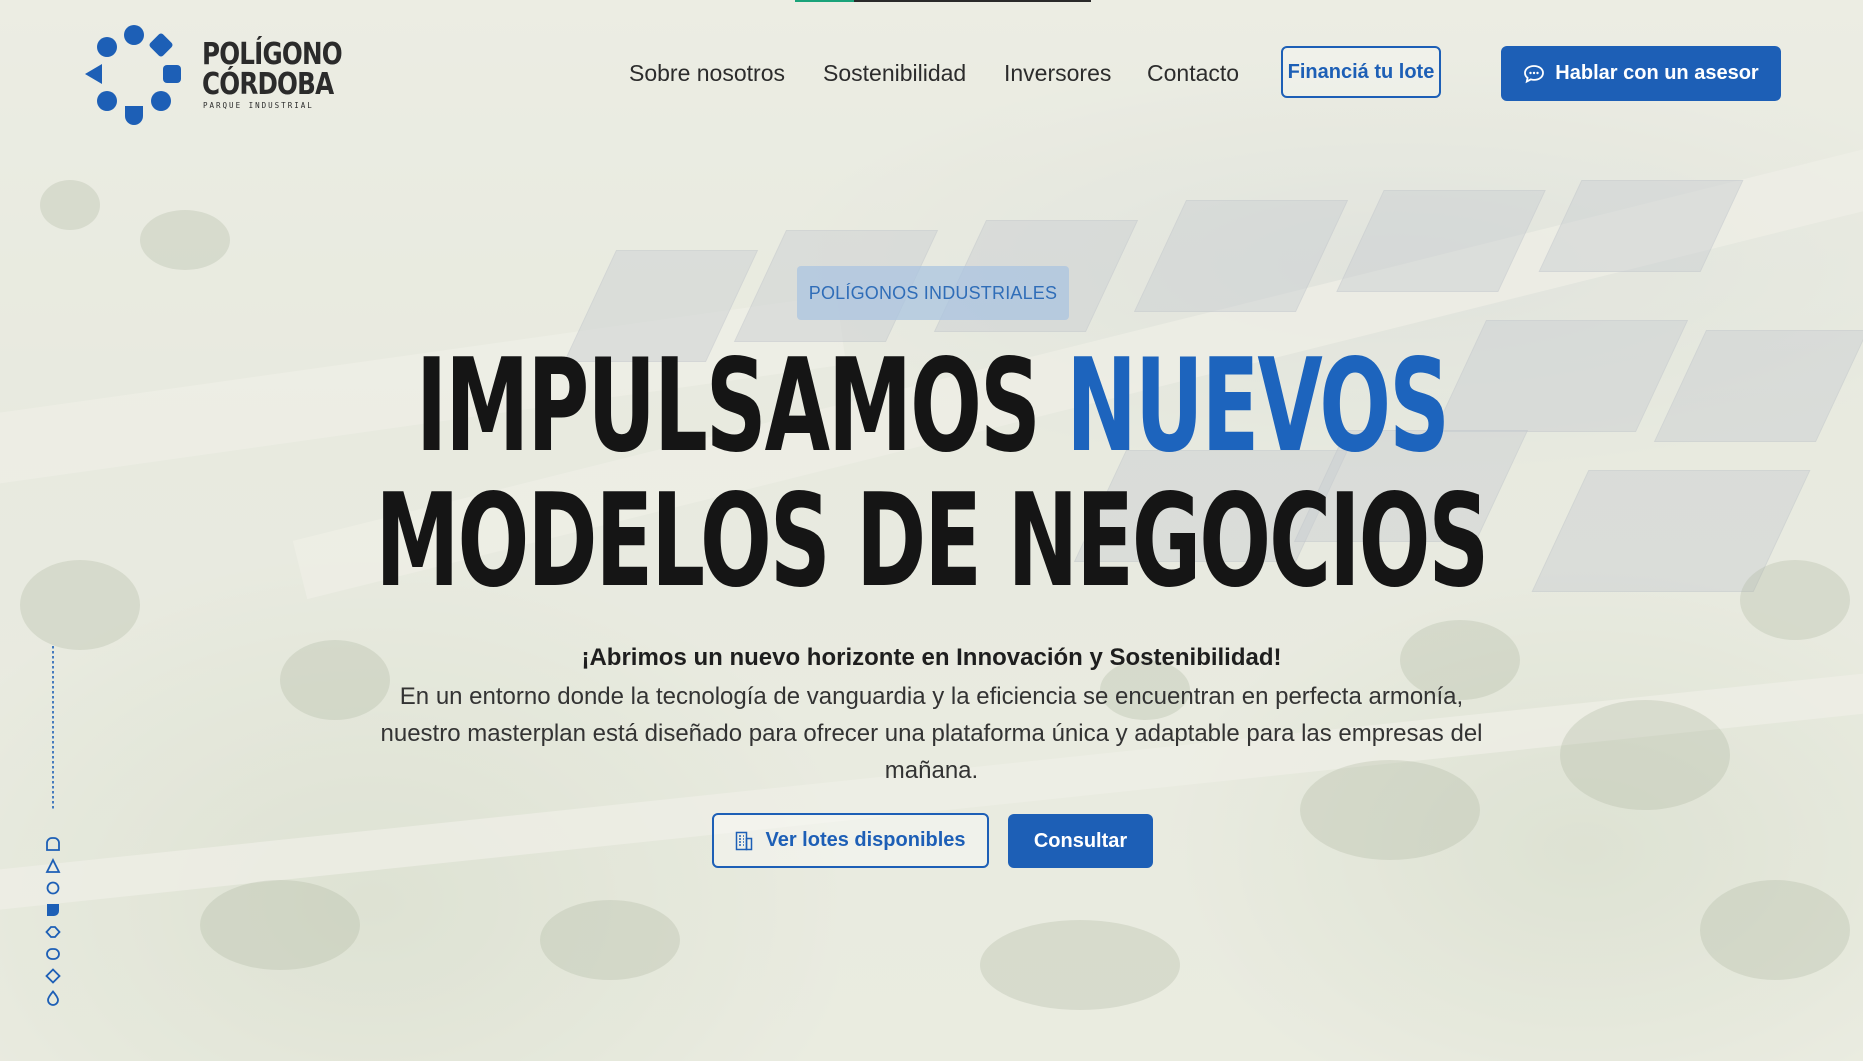 The height and width of the screenshot is (1061, 1863). Describe the element at coordinates (272, 69) in the screenshot. I see `logo-wordmark: POLÍGONO CÓRDOBA` at that location.